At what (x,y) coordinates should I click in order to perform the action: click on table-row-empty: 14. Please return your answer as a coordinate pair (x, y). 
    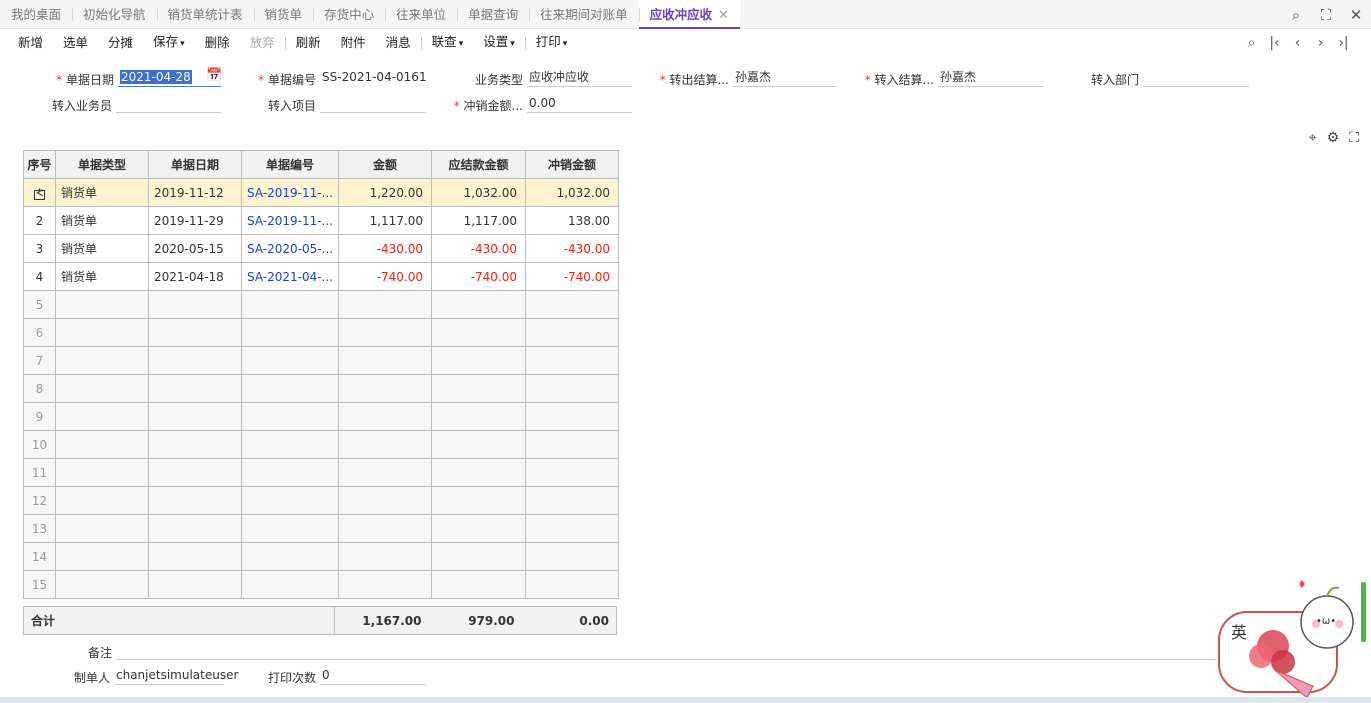
    Looking at the image, I should click on (321, 556).